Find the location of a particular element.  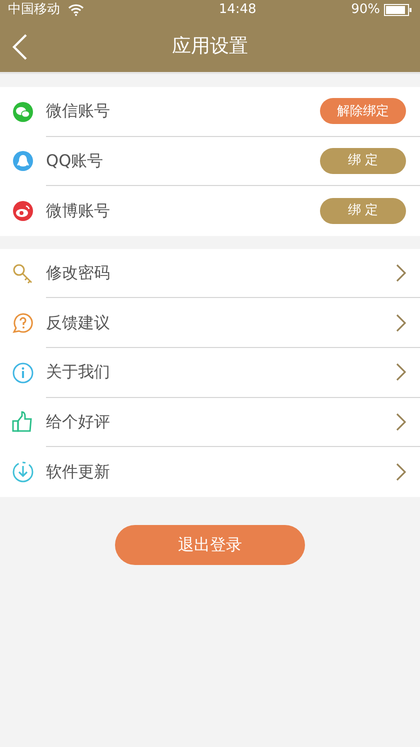

wechat-icon is located at coordinates (23, 111).